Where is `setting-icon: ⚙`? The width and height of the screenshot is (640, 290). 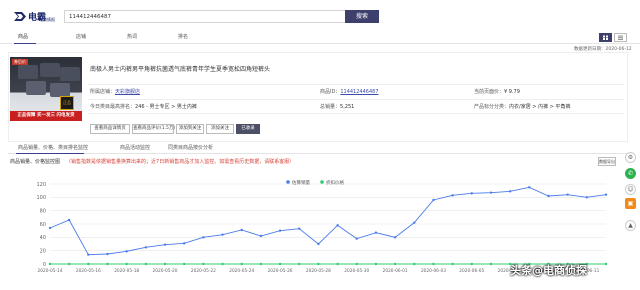
setting-icon: ⚙ is located at coordinates (630, 157).